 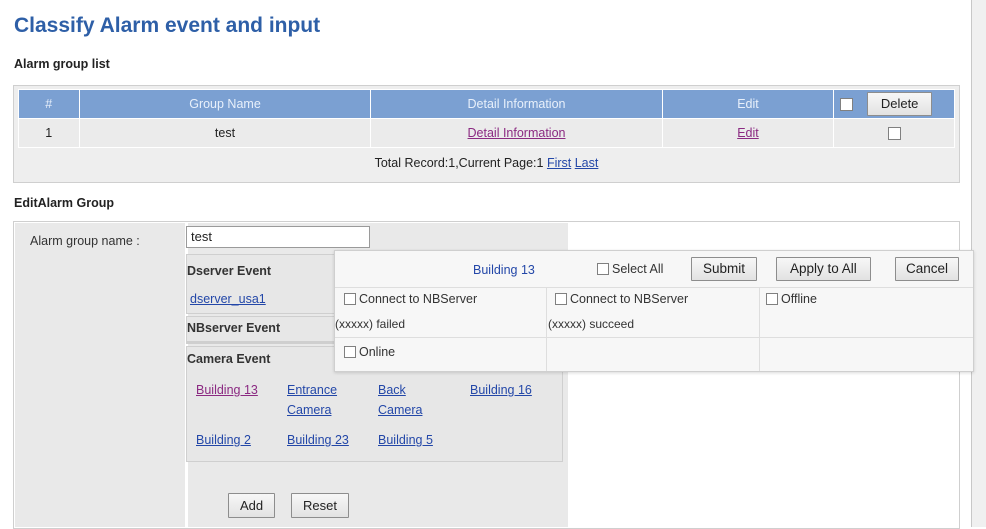 What do you see at coordinates (799, 299) in the screenshot?
I see `offline-label: Offline` at bounding box center [799, 299].